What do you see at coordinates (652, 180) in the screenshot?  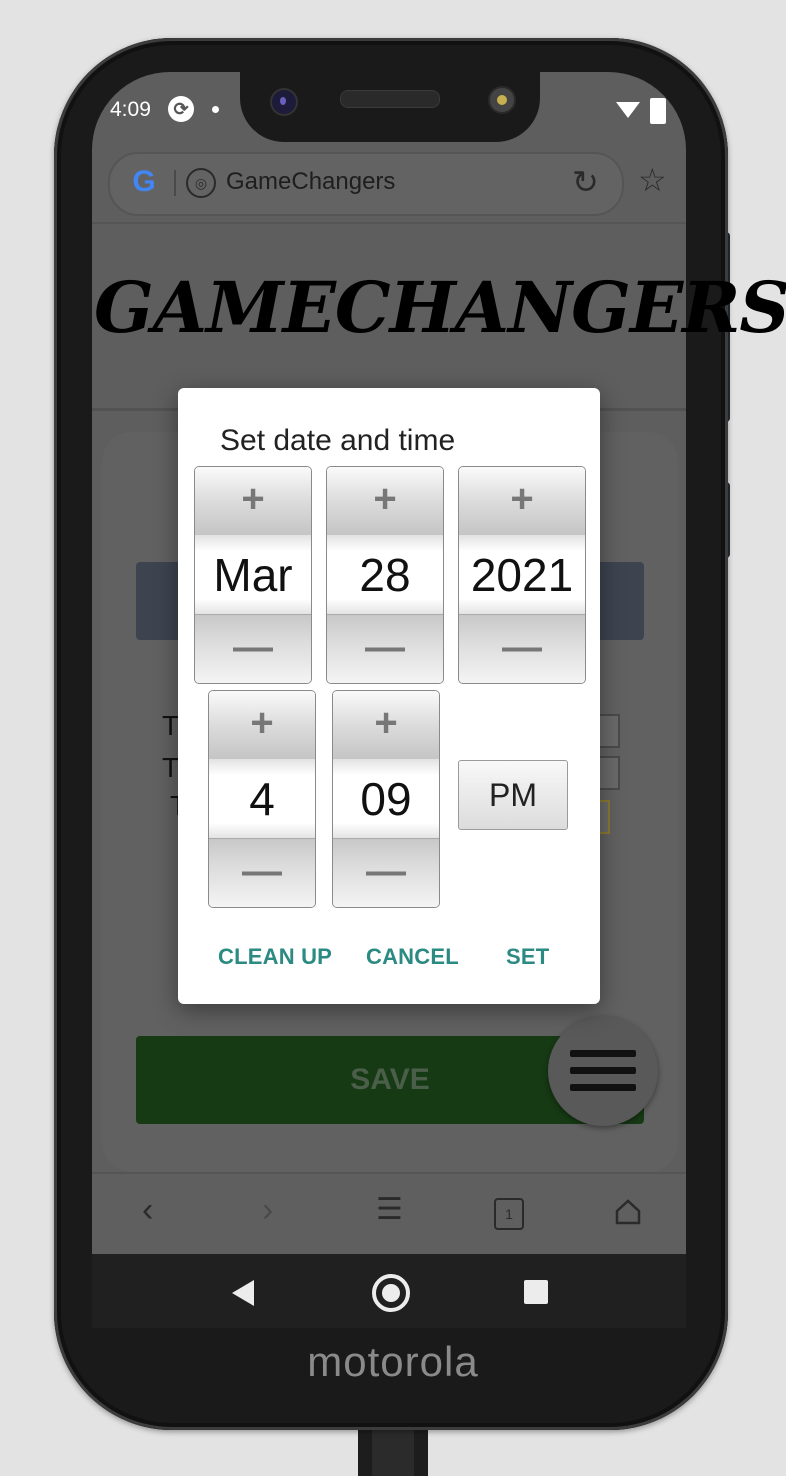 I see `bookmark-star-icon: ☆` at bounding box center [652, 180].